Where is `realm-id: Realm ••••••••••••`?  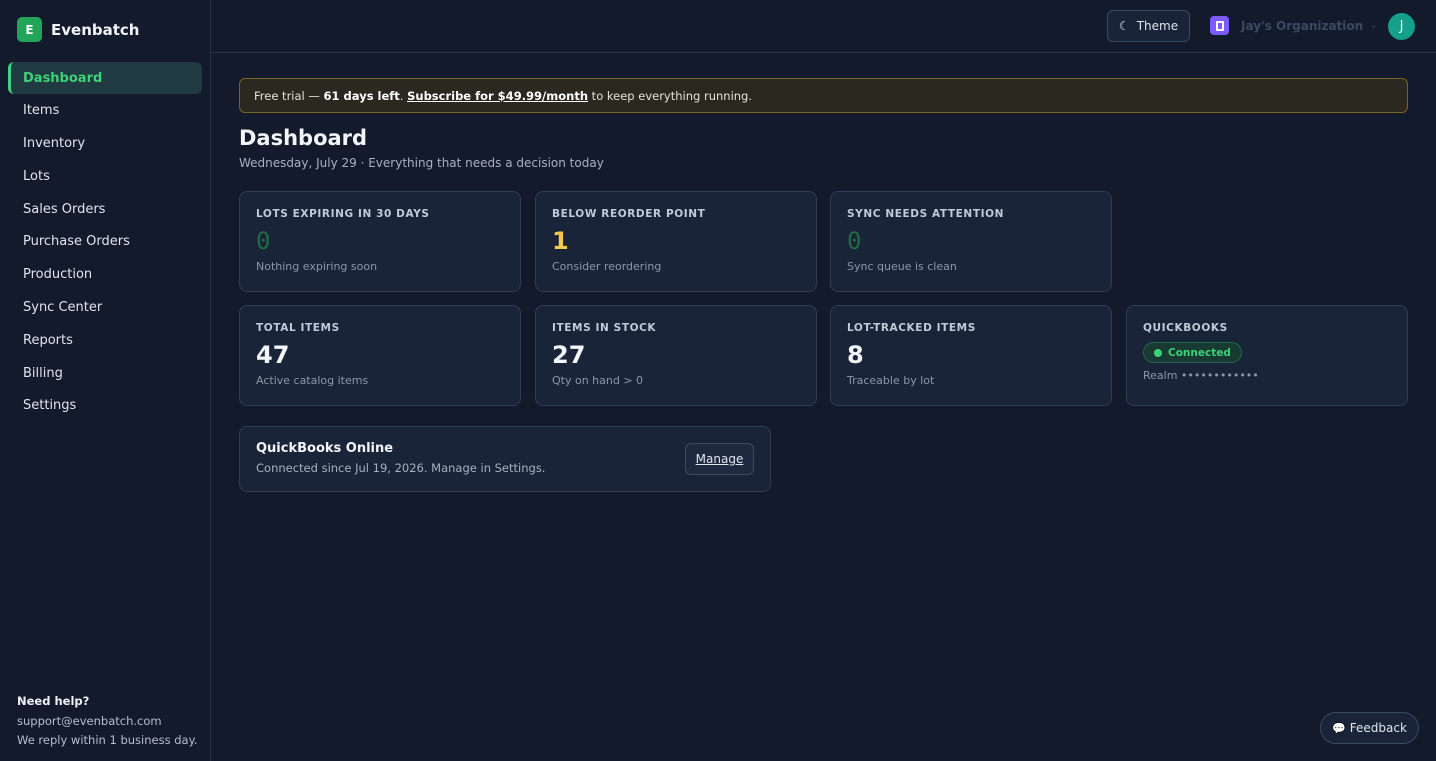
realm-id: Realm •••••••••••• is located at coordinates (1201, 375).